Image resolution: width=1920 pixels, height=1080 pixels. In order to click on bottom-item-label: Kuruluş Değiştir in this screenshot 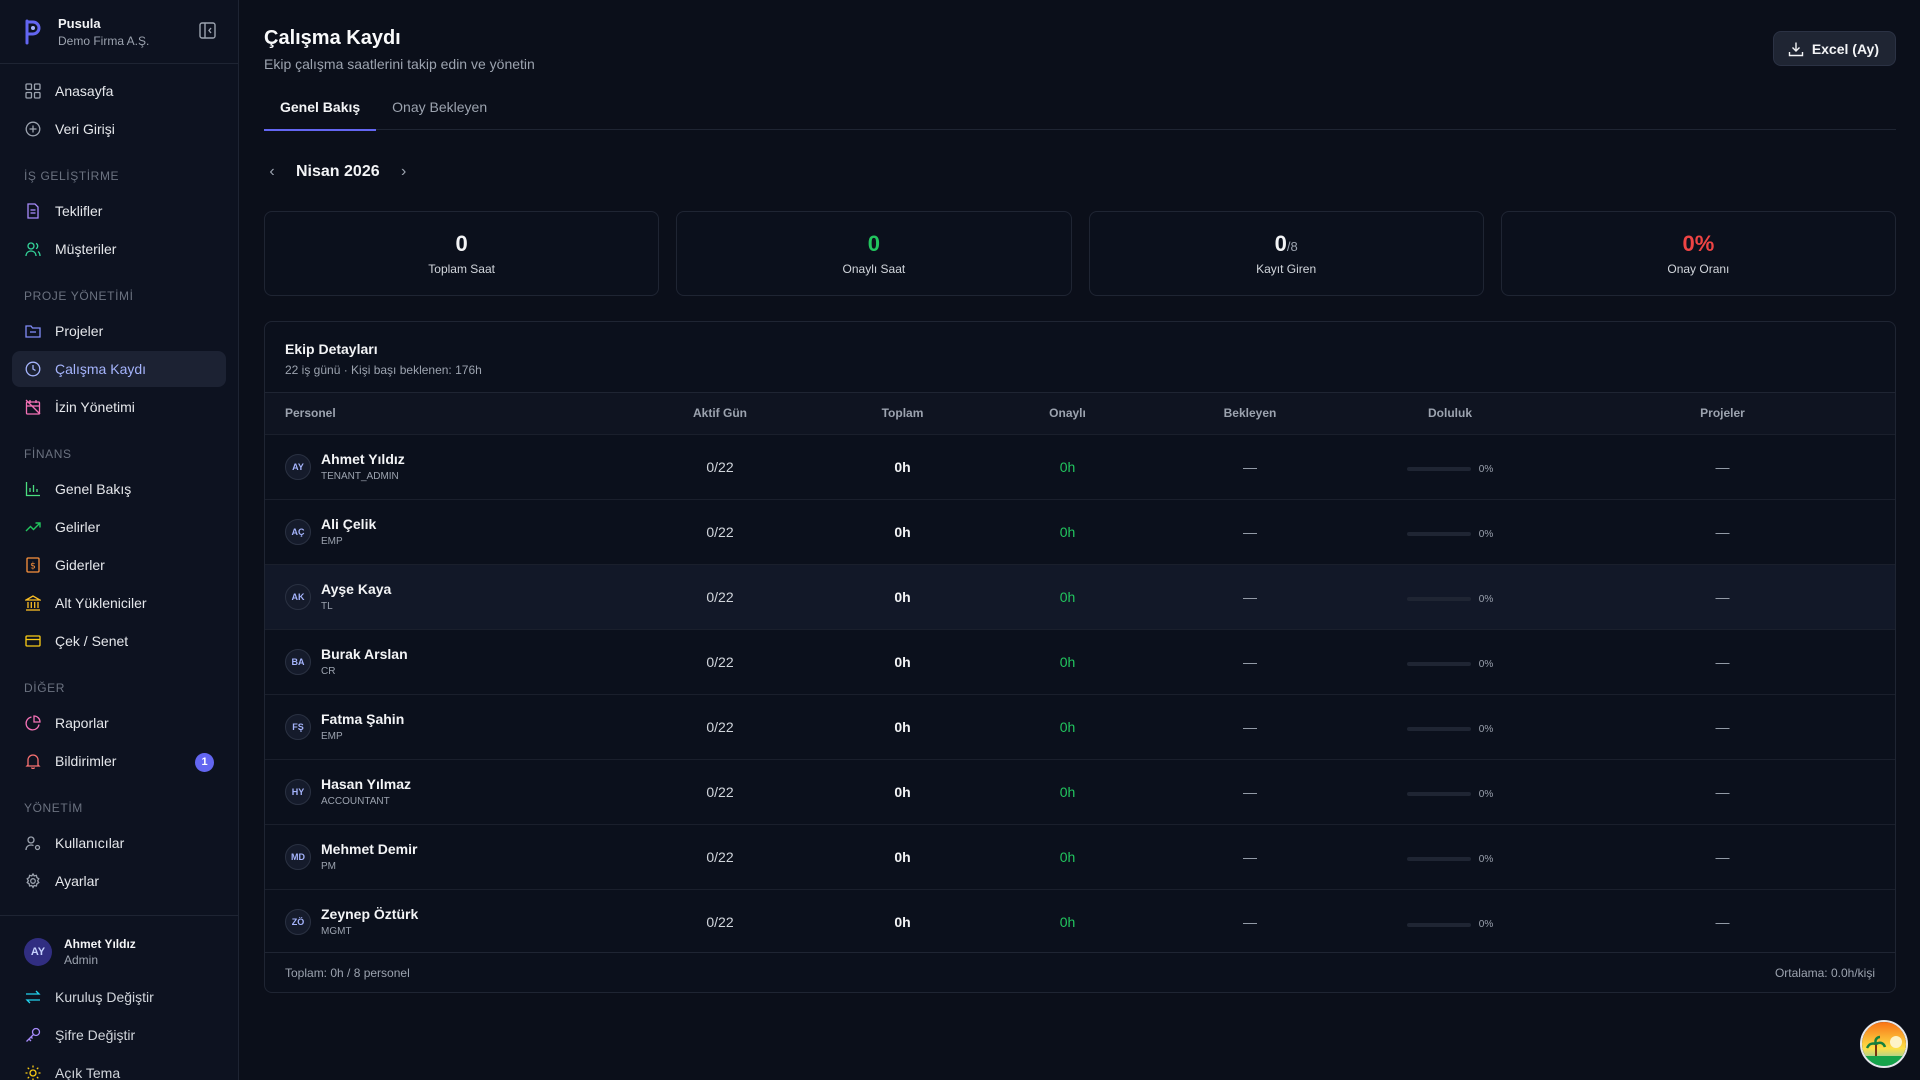, I will do `click(104, 997)`.